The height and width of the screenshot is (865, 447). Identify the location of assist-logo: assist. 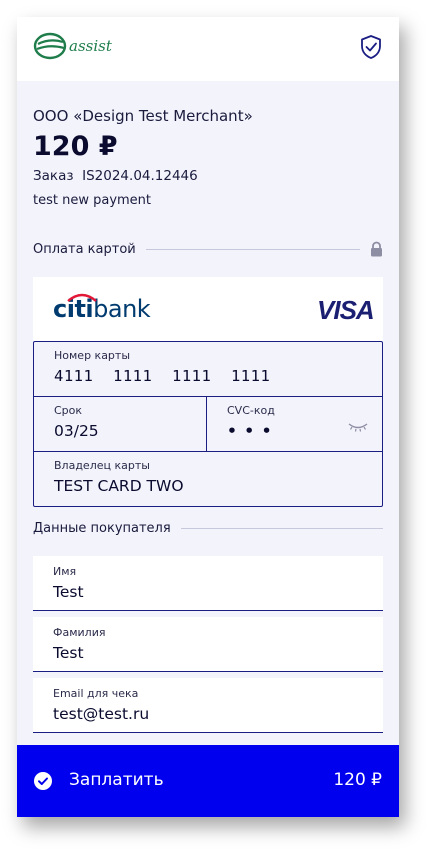
(72, 46).